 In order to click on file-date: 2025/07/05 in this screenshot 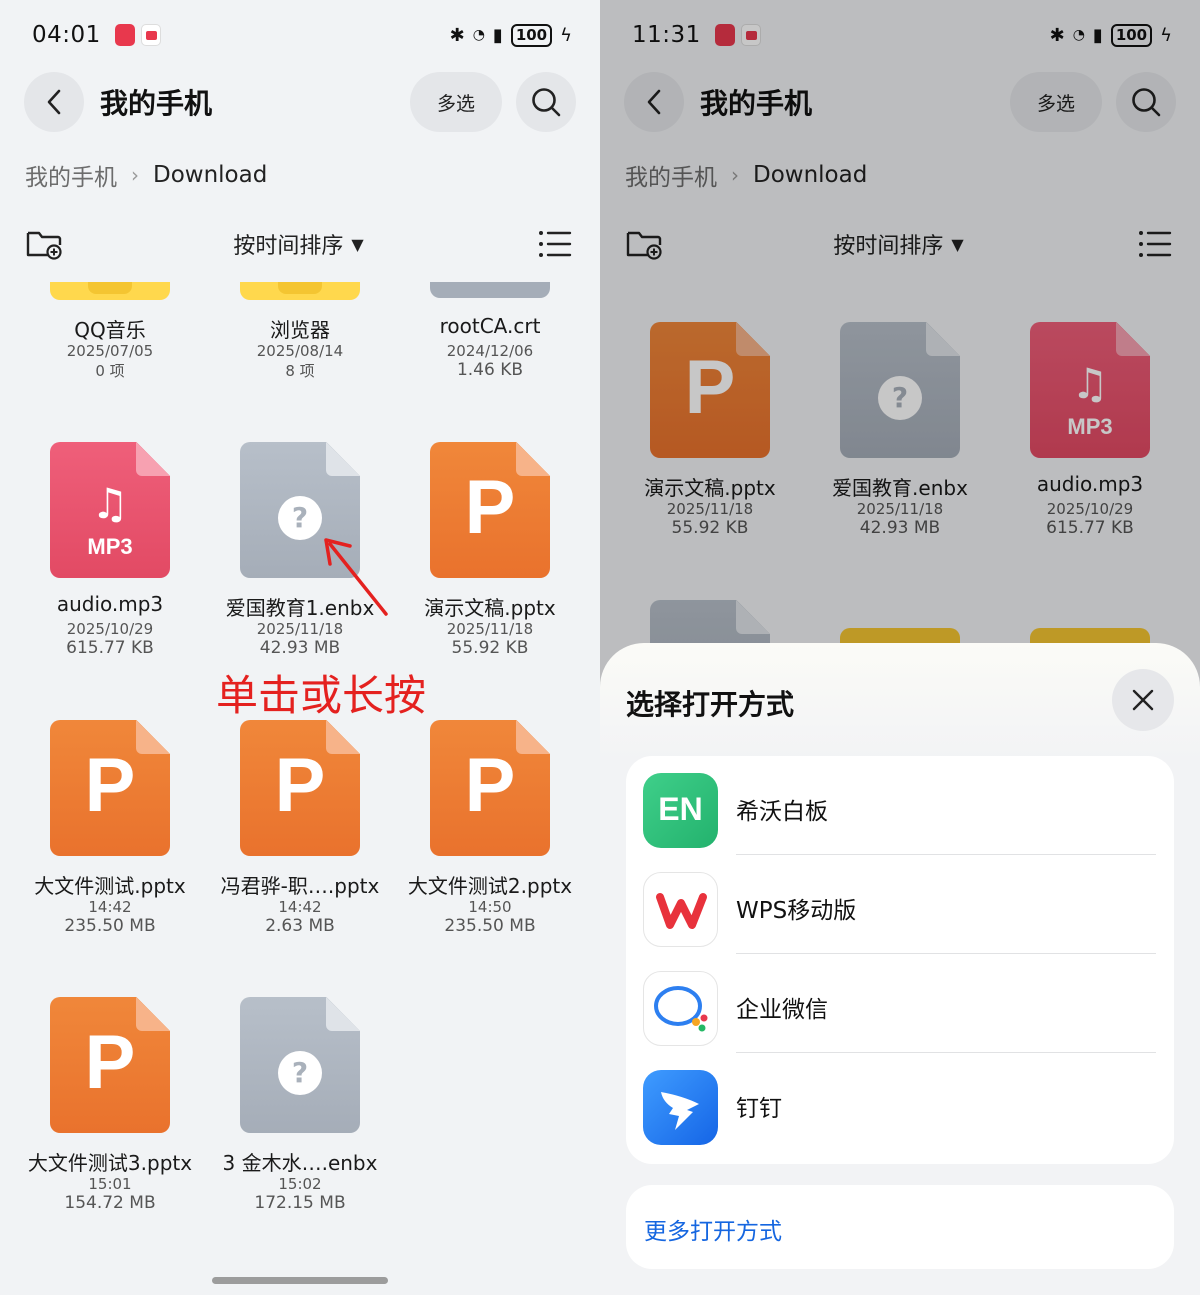, I will do `click(110, 351)`.